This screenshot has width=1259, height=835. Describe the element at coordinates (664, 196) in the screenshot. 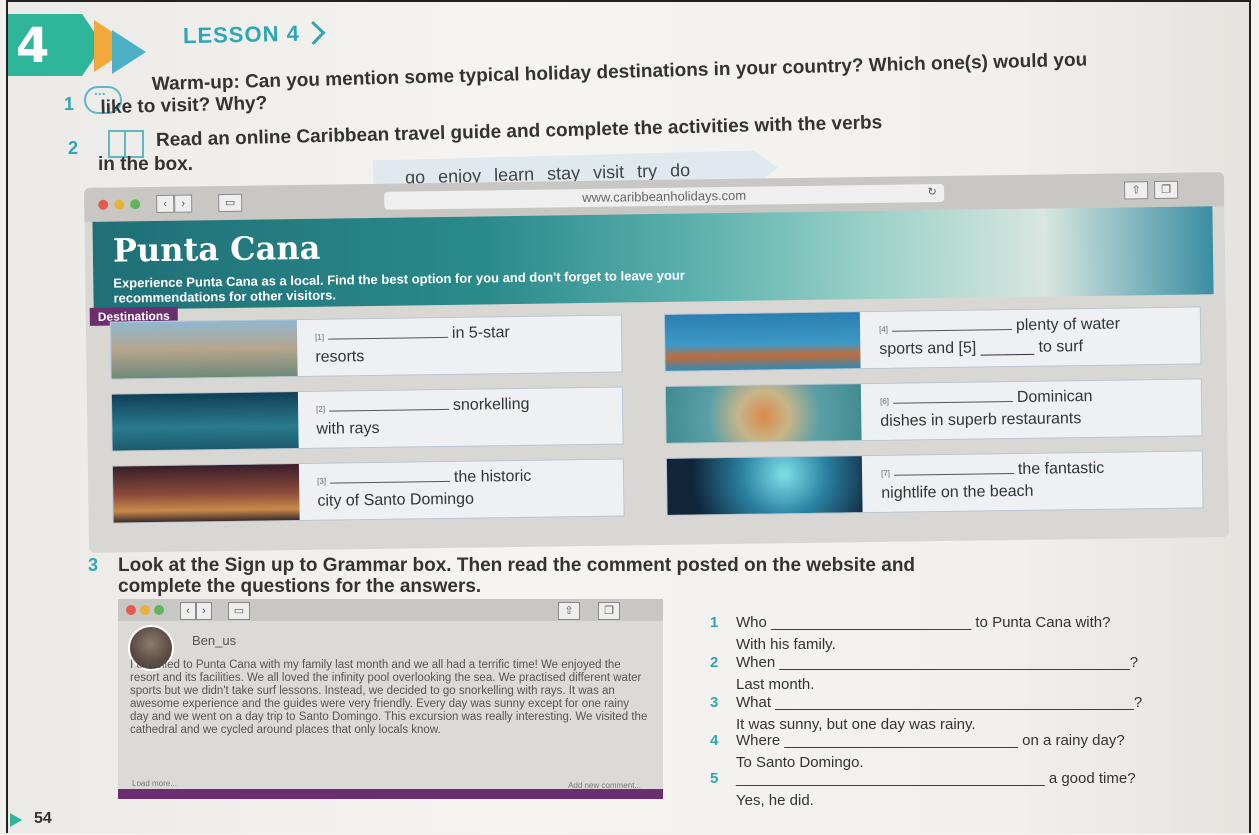

I see `url-bar: www.caribbeanholidays.com` at that location.